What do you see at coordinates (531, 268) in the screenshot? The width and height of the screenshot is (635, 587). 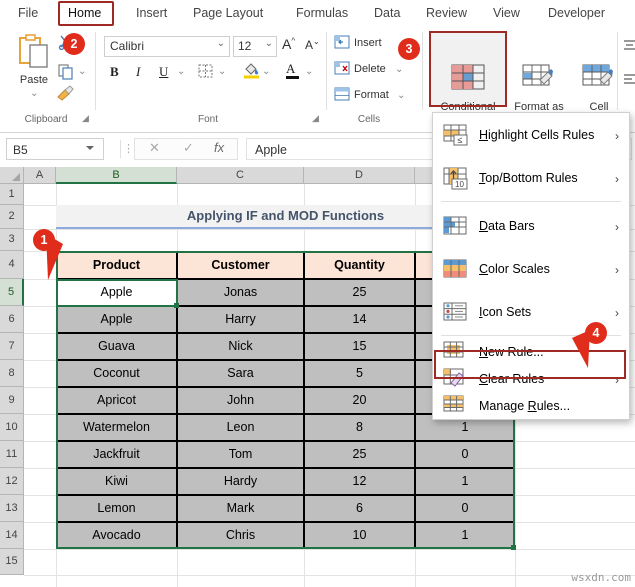 I see `menu-item-color-scales: Color Scales ›` at bounding box center [531, 268].